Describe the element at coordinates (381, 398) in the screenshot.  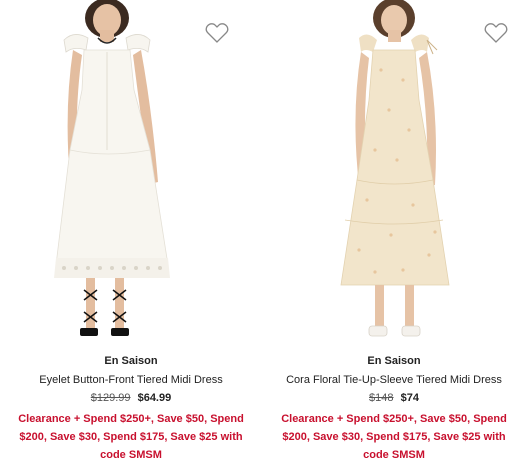
I see `original-price: $148` at that location.